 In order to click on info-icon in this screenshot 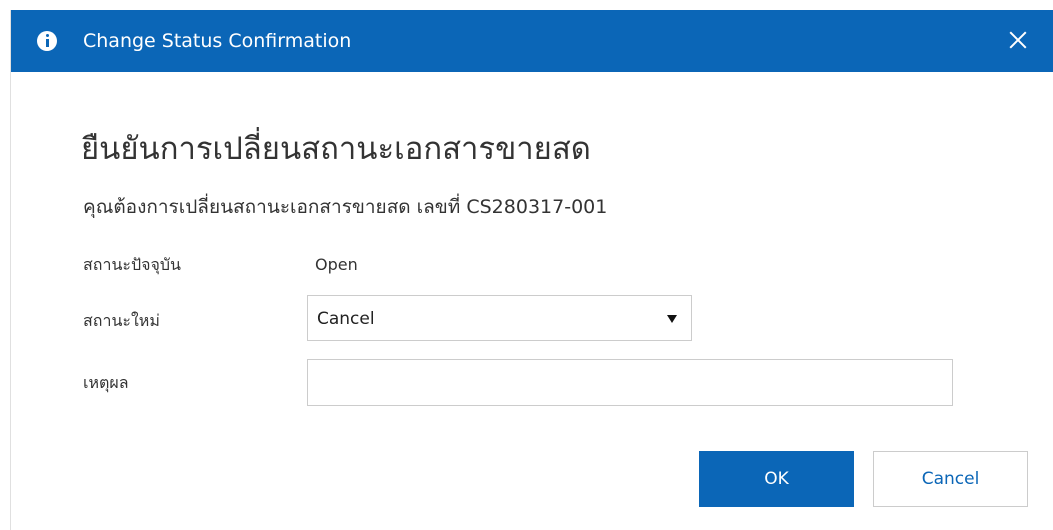, I will do `click(47, 41)`.